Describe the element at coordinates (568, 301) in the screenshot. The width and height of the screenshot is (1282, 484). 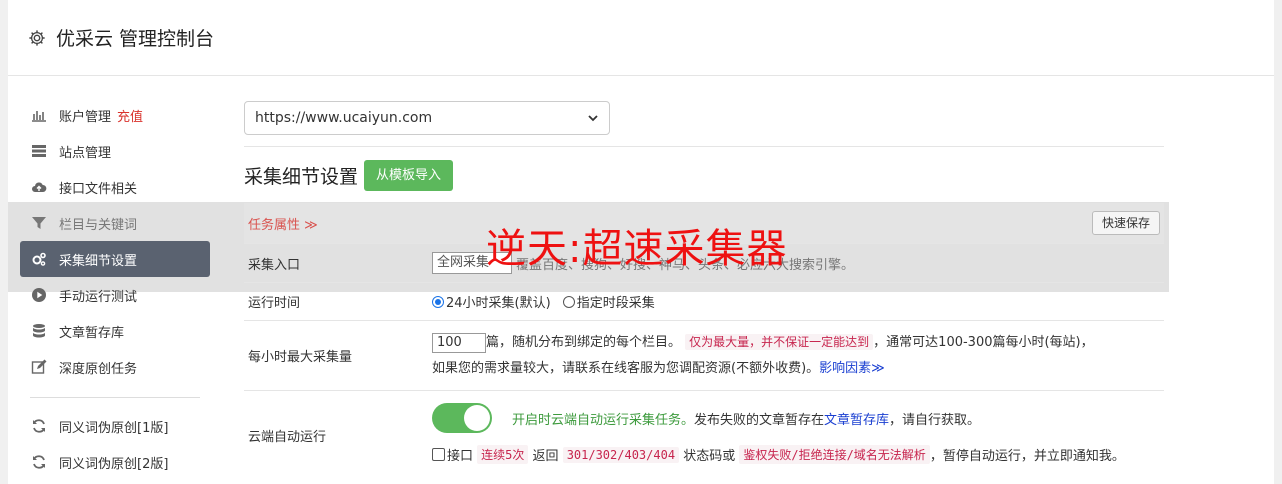
I see `radio-scheduled` at that location.